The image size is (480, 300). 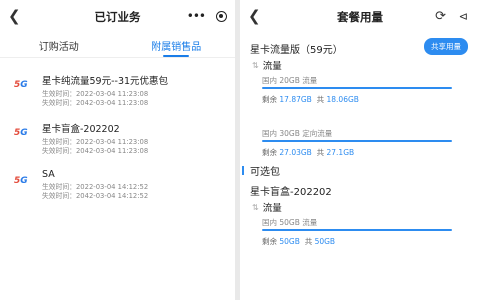 I want to click on quota-item: 国内 30GB 定向流量 剩余 27.03GB 共 27.1GB, so click(x=357, y=143).